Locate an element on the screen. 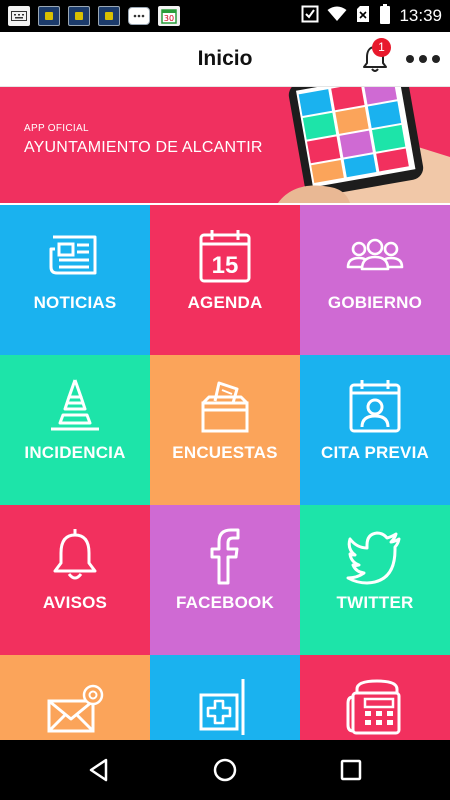 The width and height of the screenshot is (450, 800). home-icon is located at coordinates (225, 770).